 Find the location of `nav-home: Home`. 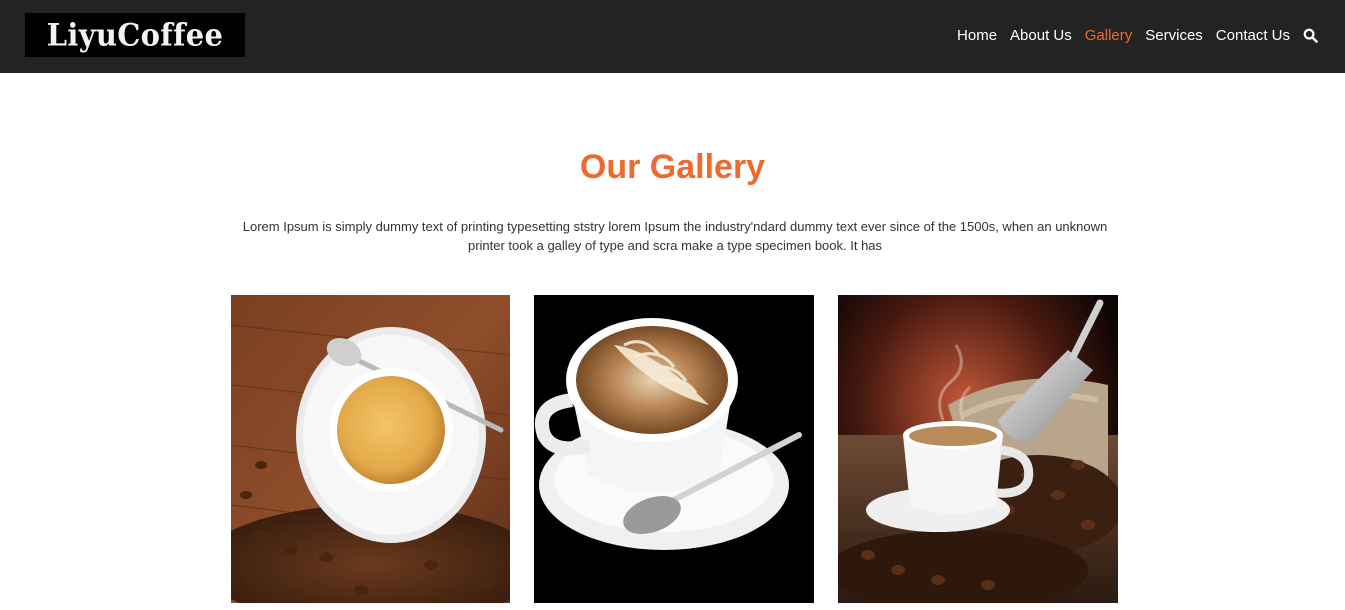

nav-home: Home is located at coordinates (977, 35).